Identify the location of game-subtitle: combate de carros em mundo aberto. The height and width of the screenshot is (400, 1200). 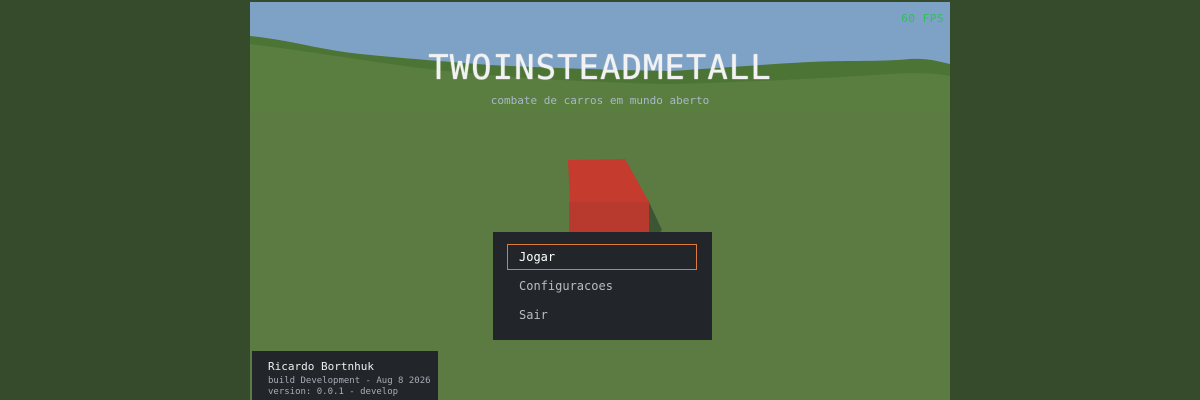
(600, 100).